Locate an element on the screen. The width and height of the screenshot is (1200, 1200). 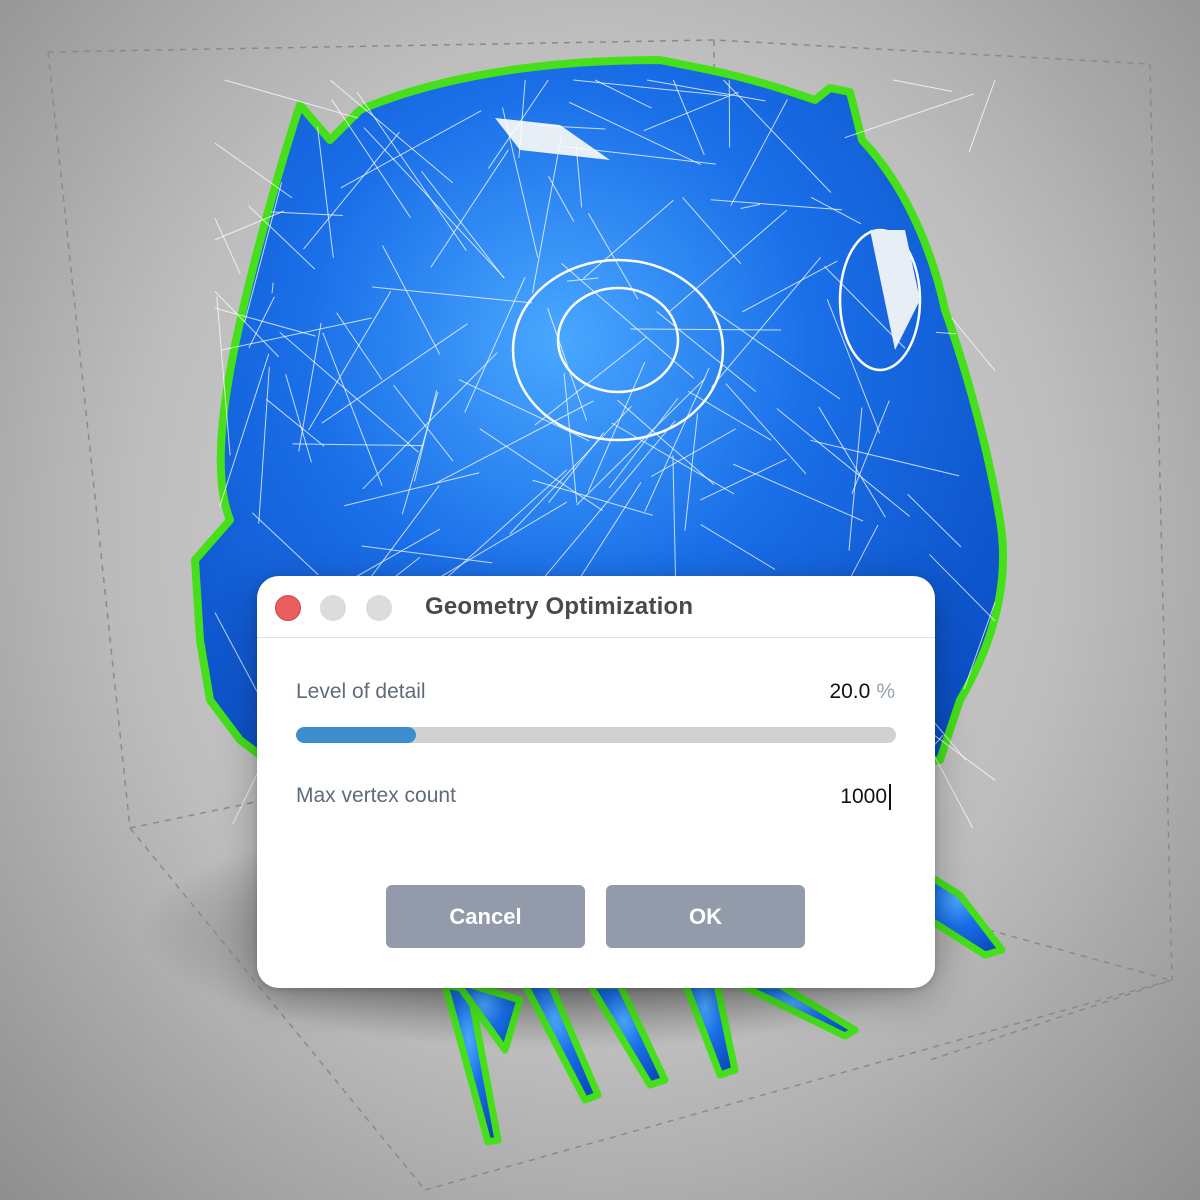
level-of-detail-unit: % is located at coordinates (885, 691).